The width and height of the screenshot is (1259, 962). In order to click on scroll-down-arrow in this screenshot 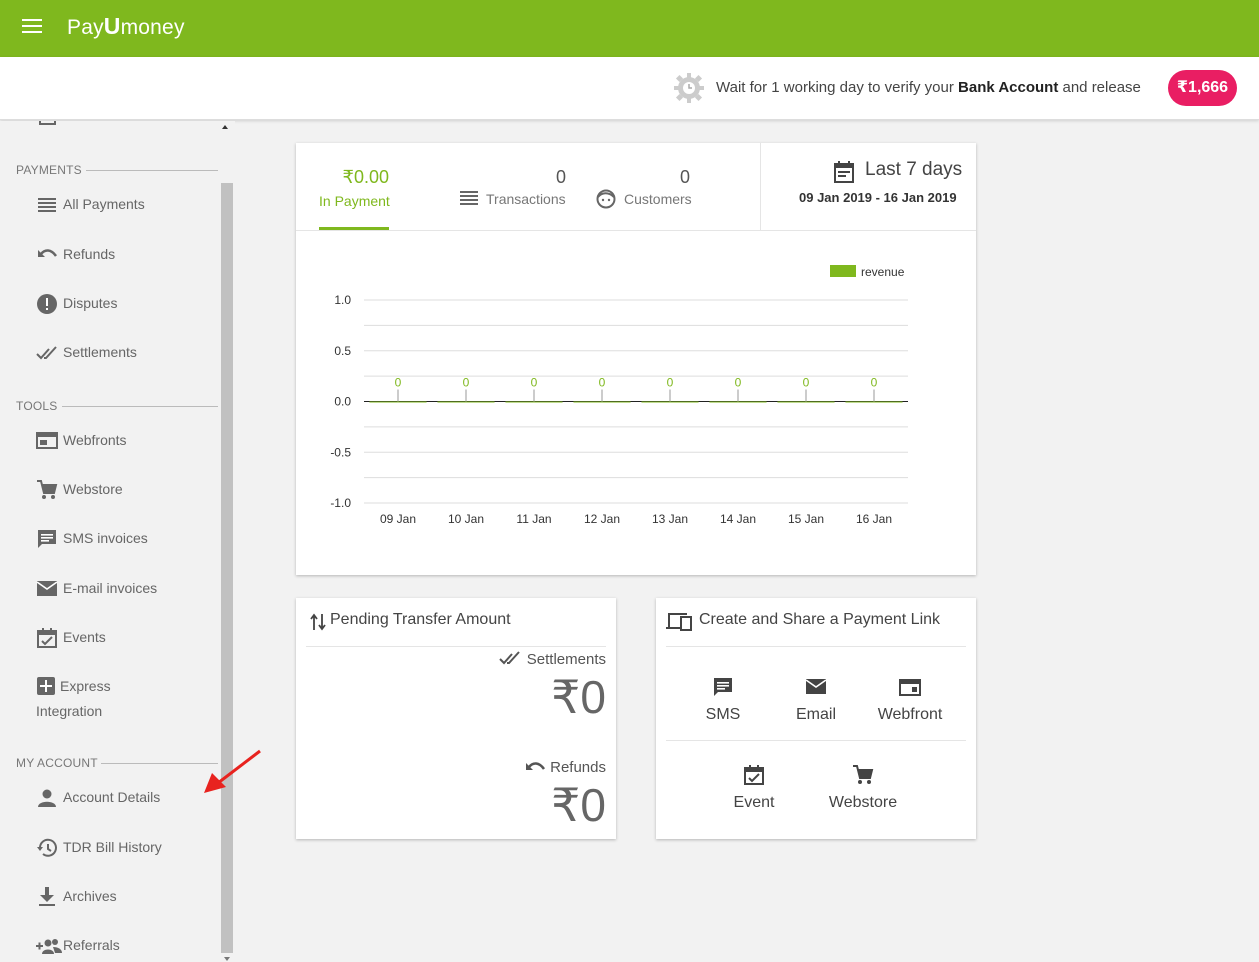, I will do `click(227, 959)`.